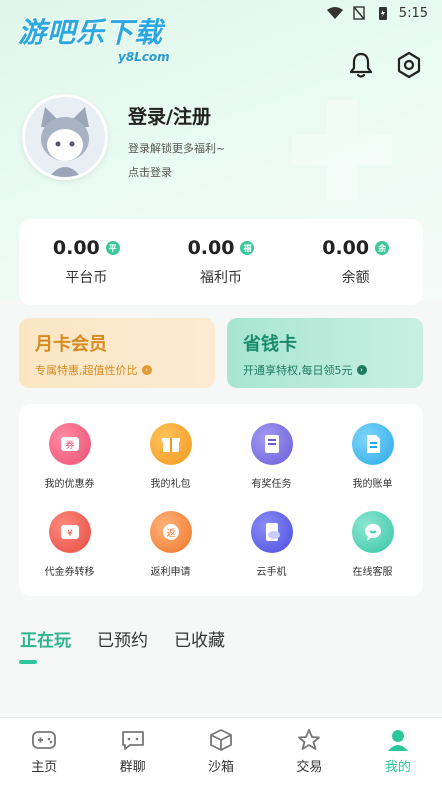 The height and width of the screenshot is (785, 442). I want to click on wallet-card: 0.00 平 平台币 0.00 福 福利币 0.00 余 余额, so click(221, 262).